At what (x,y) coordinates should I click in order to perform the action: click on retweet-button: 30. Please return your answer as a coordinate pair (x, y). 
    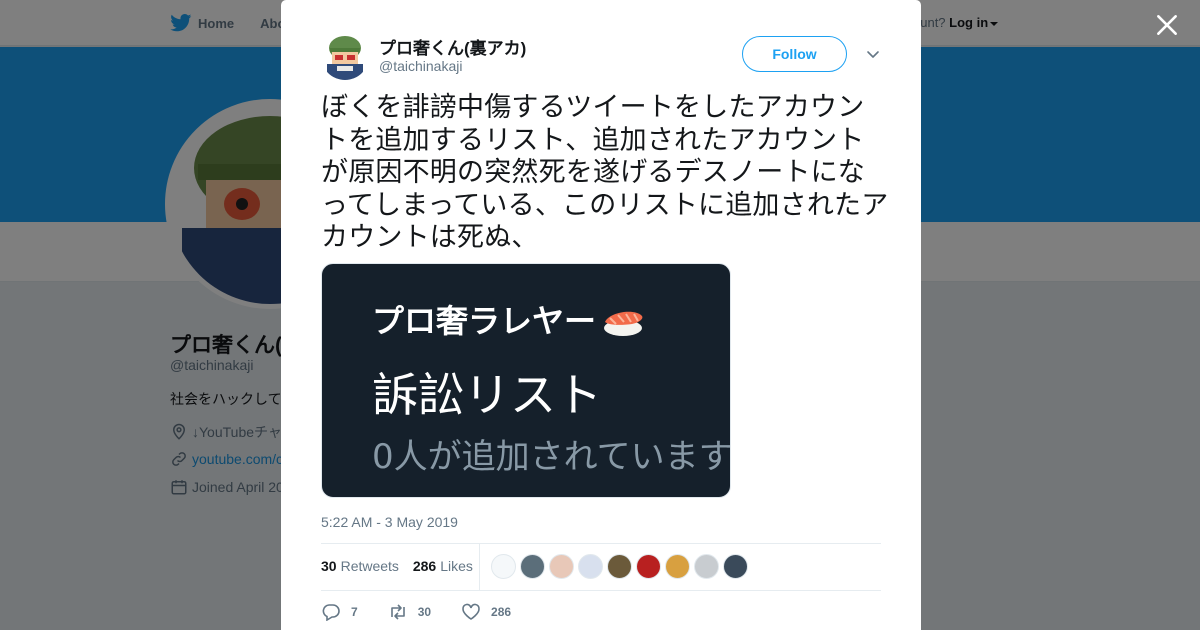
    Looking at the image, I should click on (409, 612).